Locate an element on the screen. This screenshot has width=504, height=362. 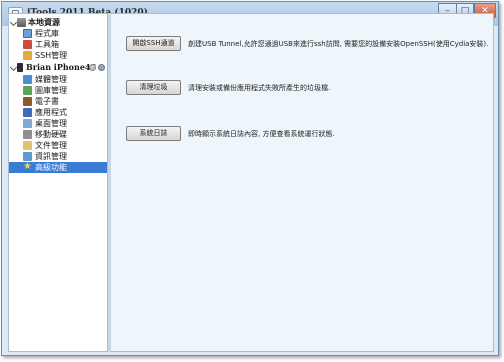
app-library-icon is located at coordinates (27, 33).